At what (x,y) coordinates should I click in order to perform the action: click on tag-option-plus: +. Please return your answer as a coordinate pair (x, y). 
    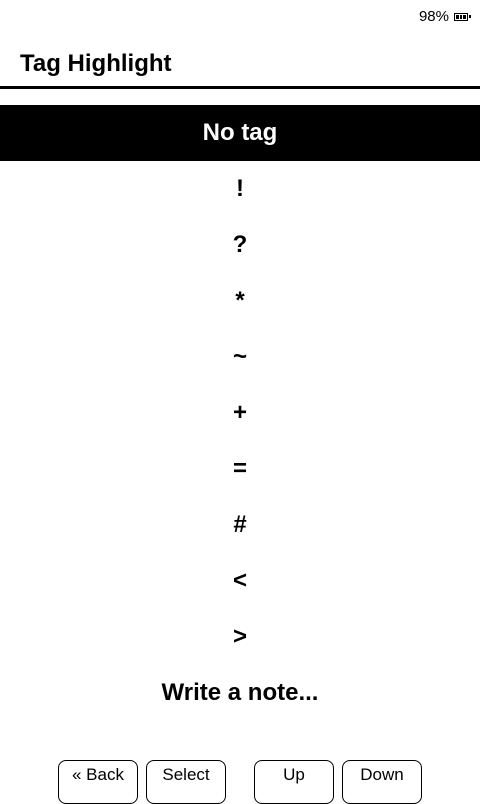
    Looking at the image, I should click on (240, 413).